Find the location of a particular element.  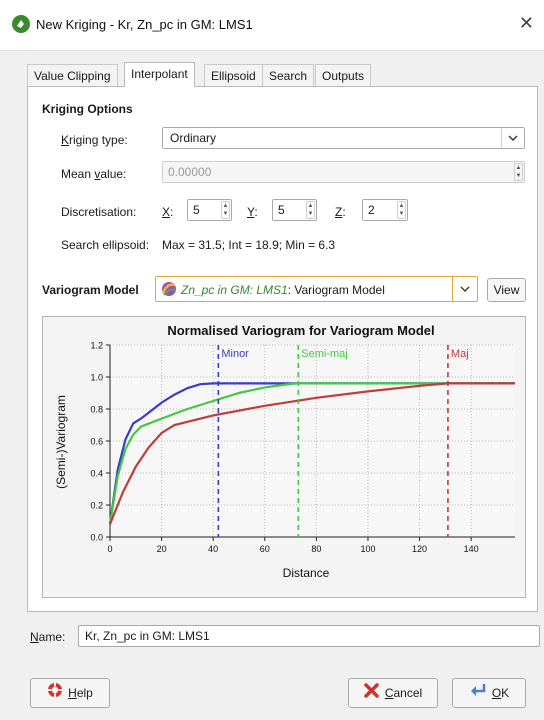

kriging-type-label: Kriging type: is located at coordinates (94, 140).